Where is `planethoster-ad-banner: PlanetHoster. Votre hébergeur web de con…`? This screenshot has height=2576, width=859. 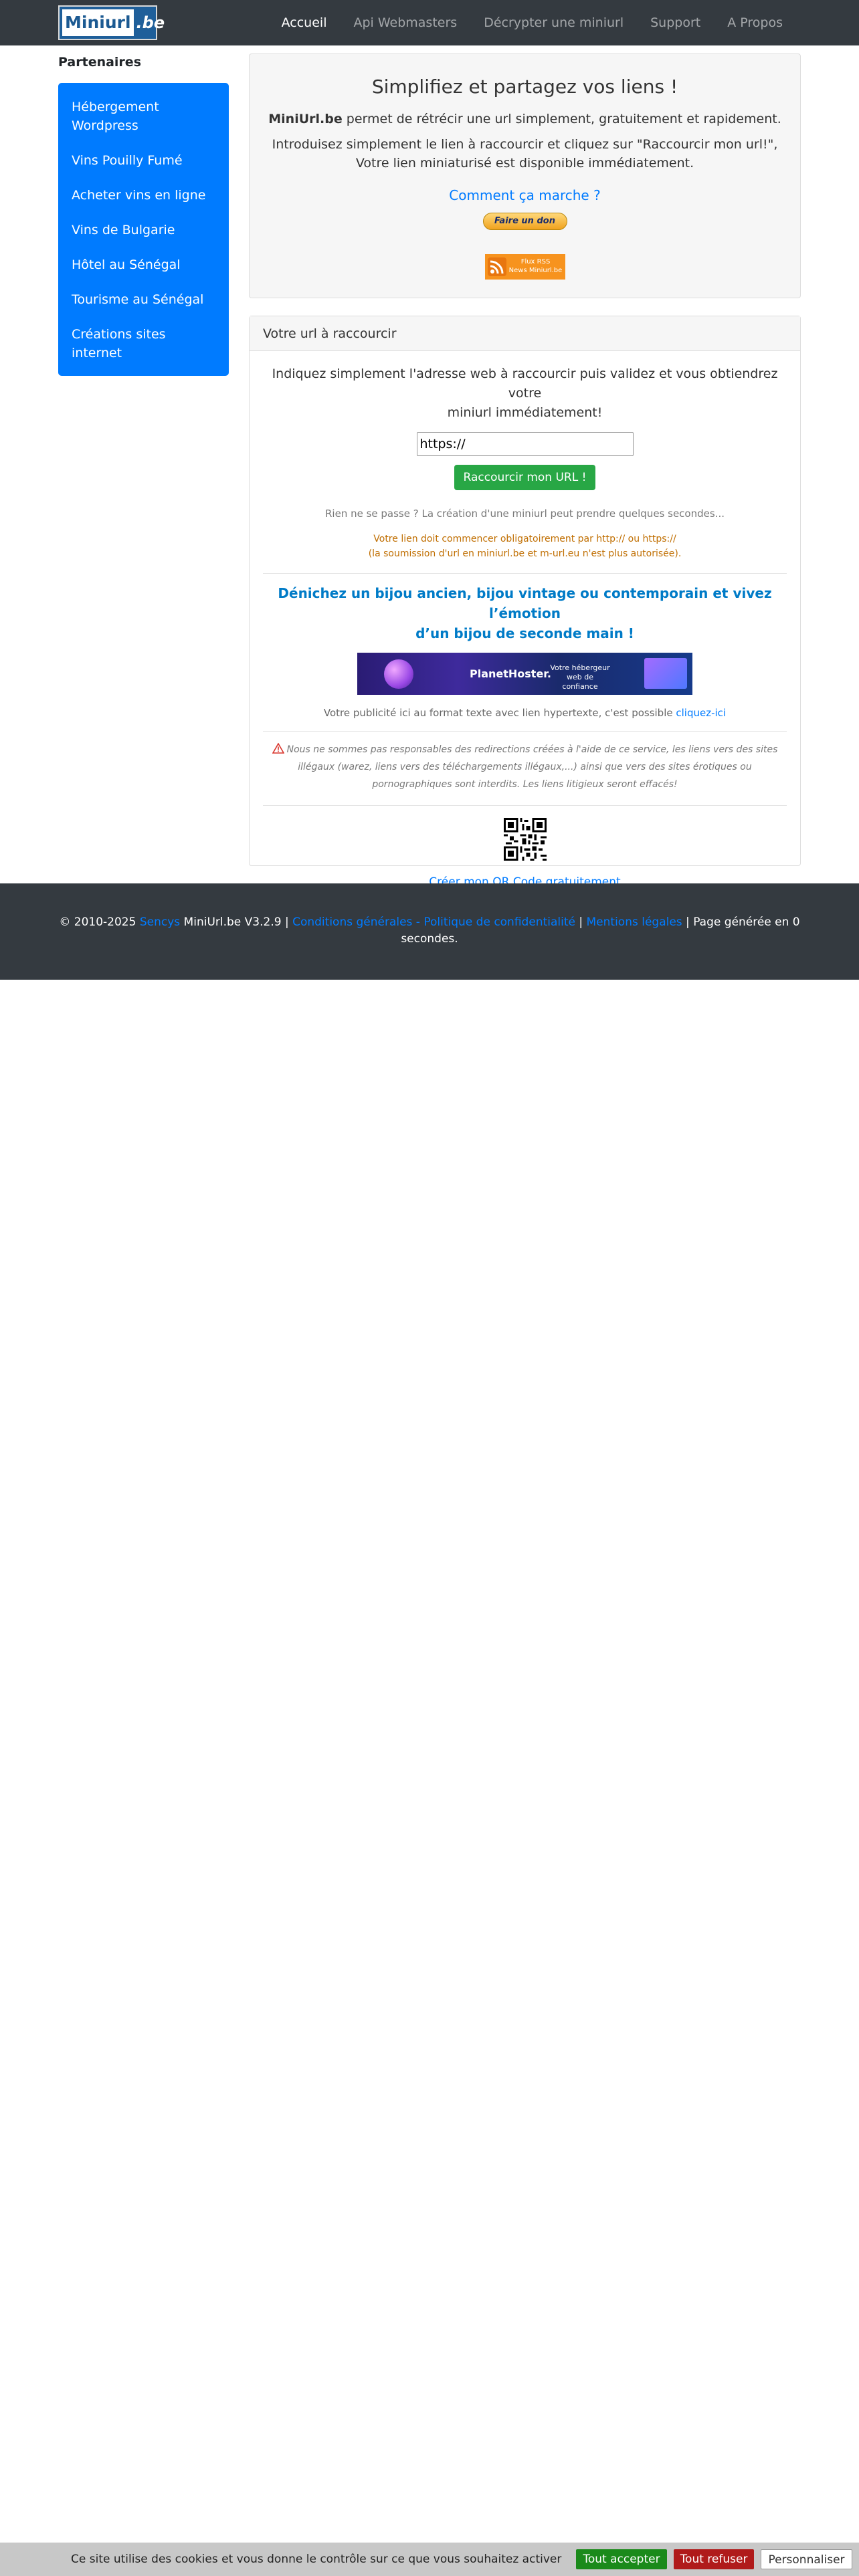 planethoster-ad-banner: PlanetHoster. Votre hébergeur web de con… is located at coordinates (524, 674).